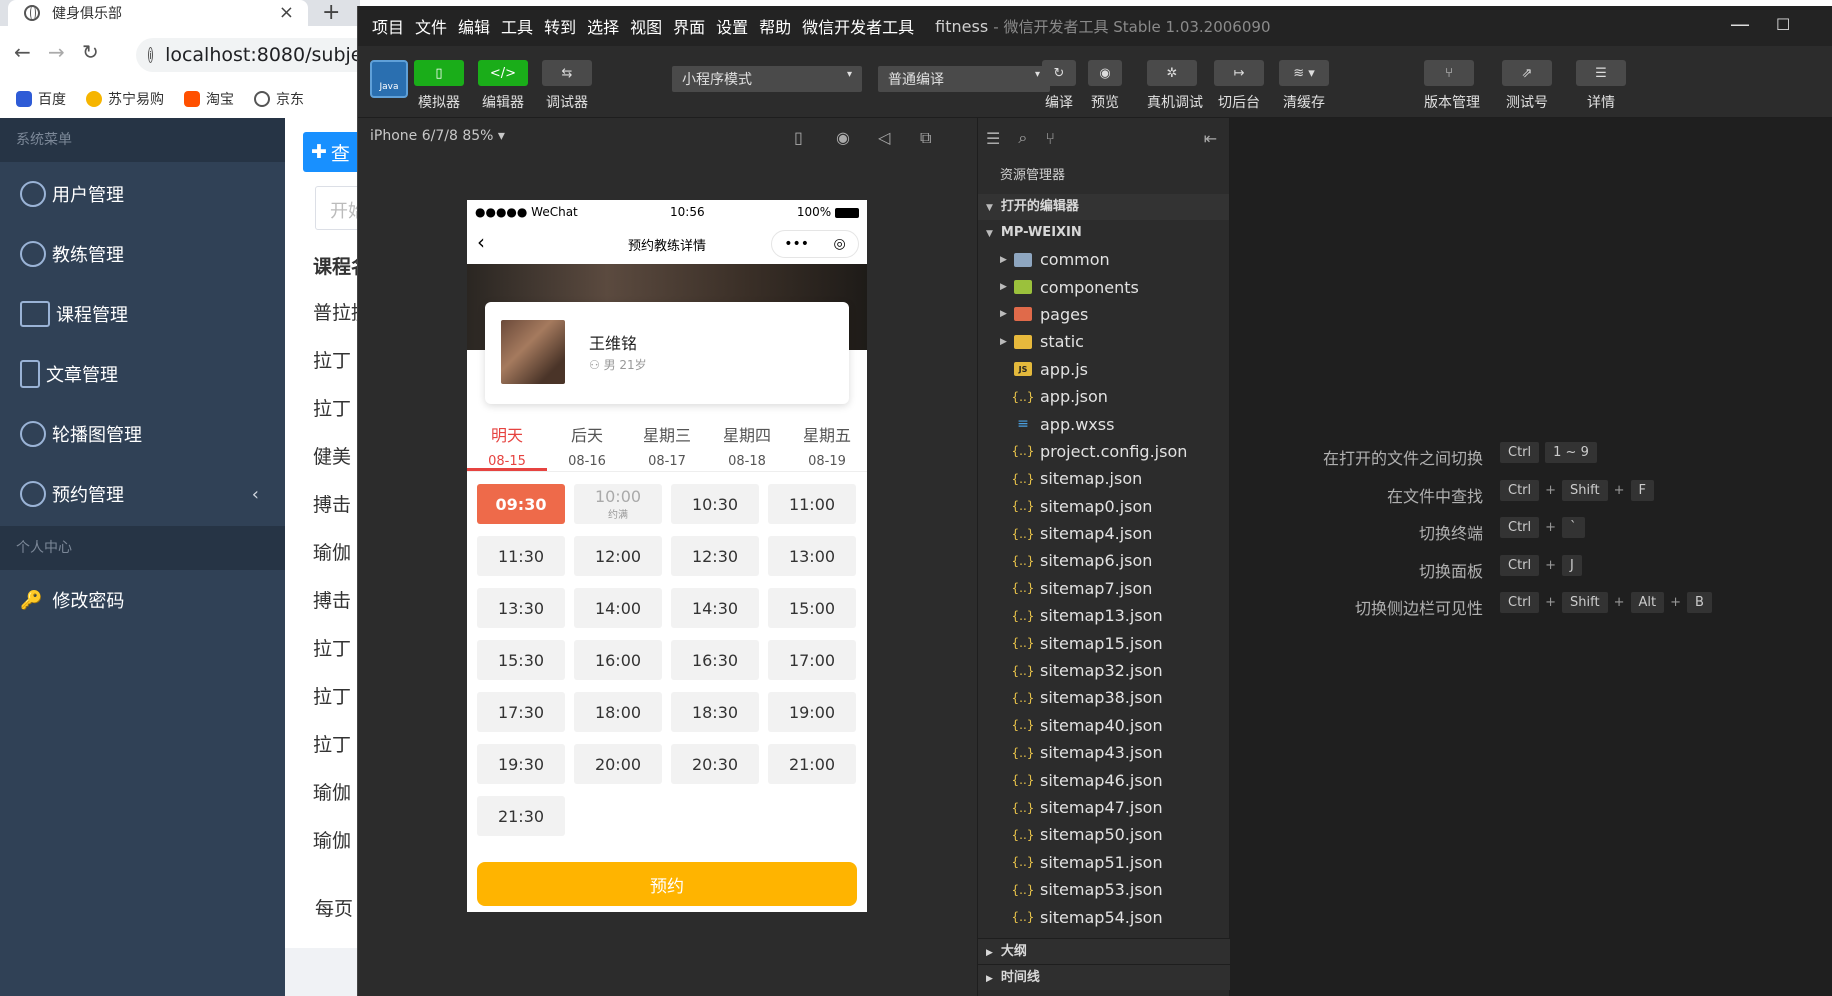 The image size is (1832, 996). I want to click on phone-icon: ▯, so click(798, 137).